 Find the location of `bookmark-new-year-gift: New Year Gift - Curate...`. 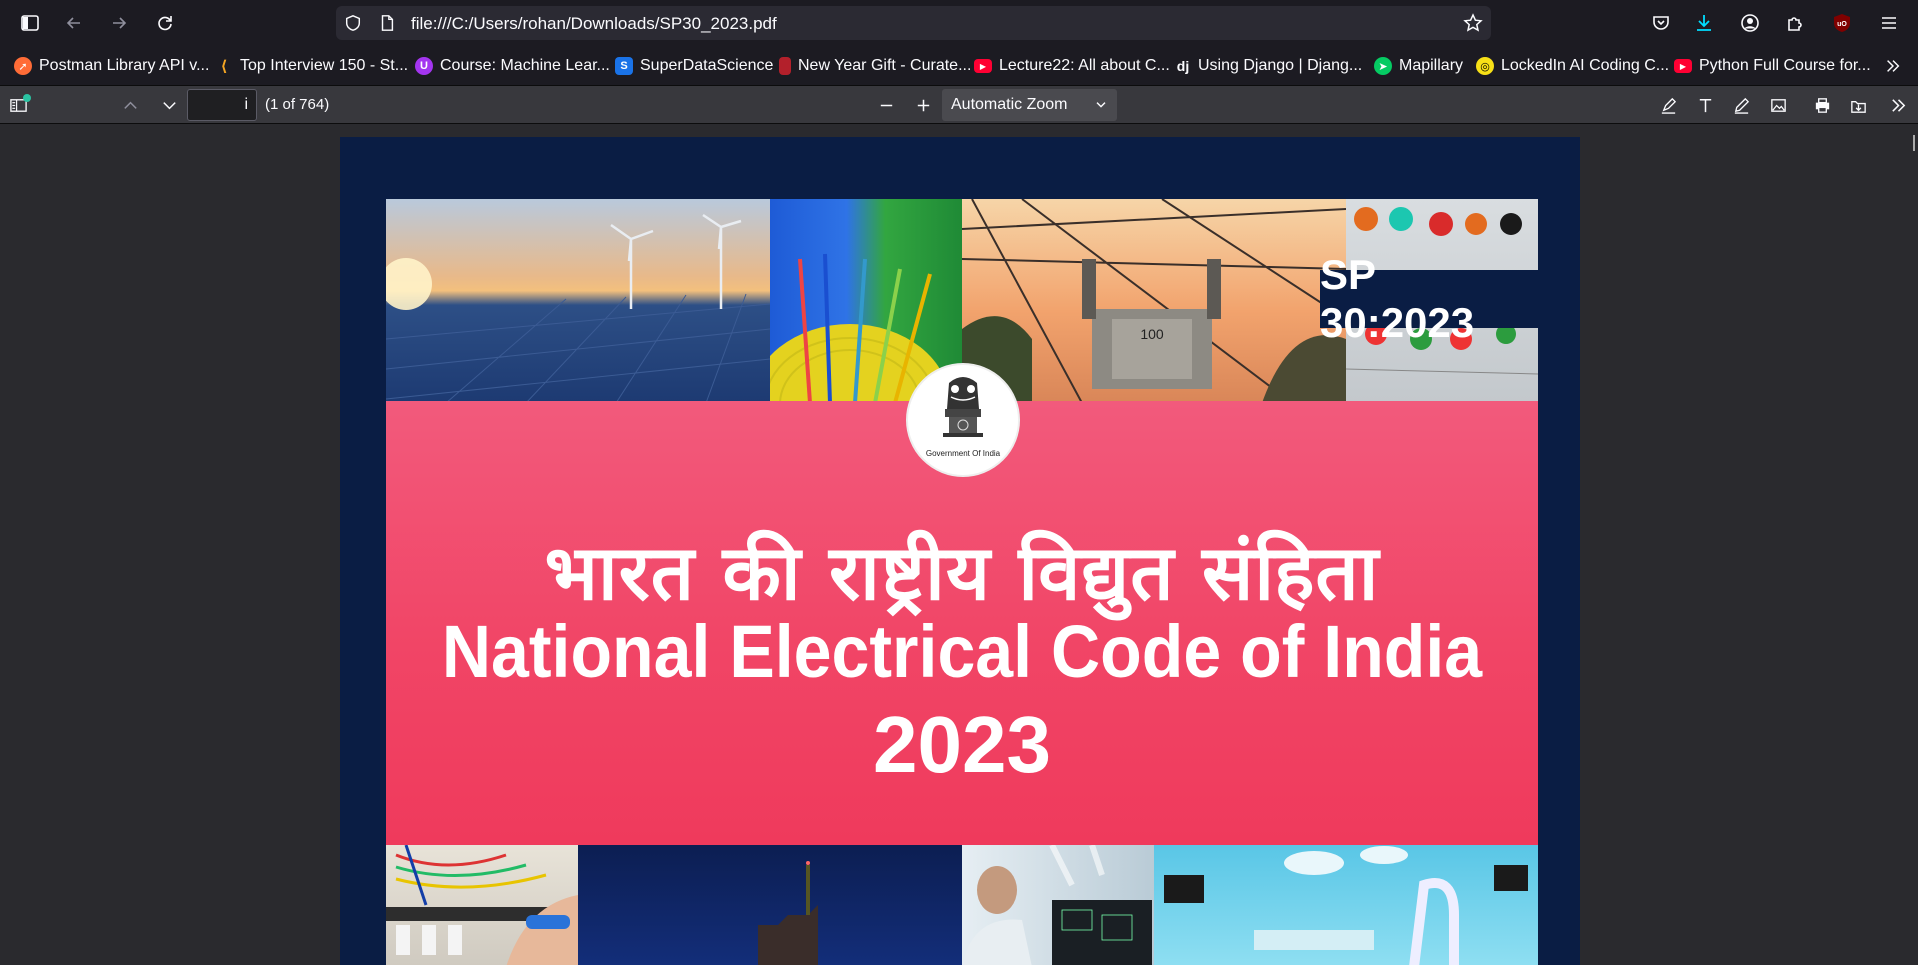

bookmark-new-year-gift: New Year Gift - Curate... is located at coordinates (875, 66).